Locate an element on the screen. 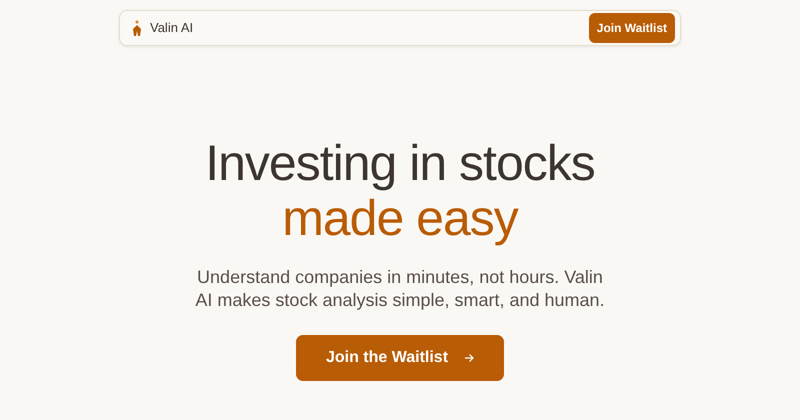  brand-name: Valin AI is located at coordinates (172, 28).